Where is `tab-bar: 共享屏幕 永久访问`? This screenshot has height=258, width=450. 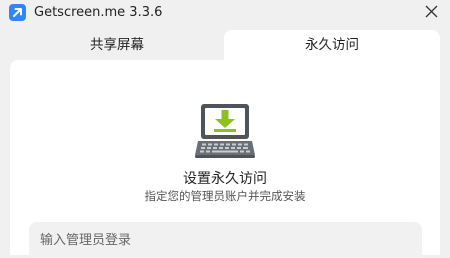 tab-bar: 共享屏幕 永久访问 is located at coordinates (225, 45).